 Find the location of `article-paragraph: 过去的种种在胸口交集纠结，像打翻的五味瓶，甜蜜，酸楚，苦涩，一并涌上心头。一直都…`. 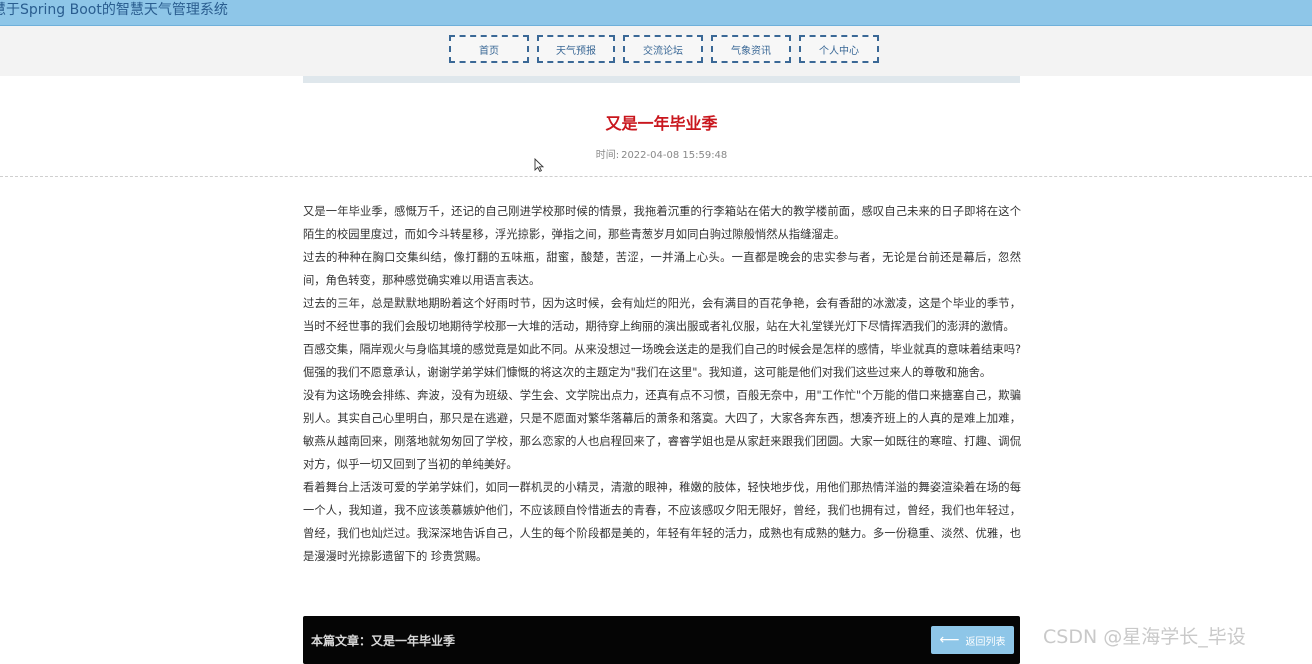

article-paragraph: 过去的种种在胸口交集纠结，像打翻的五味瓶，甜蜜，酸楚，苦涩，一并涌上心头。一直都… is located at coordinates (662, 269).